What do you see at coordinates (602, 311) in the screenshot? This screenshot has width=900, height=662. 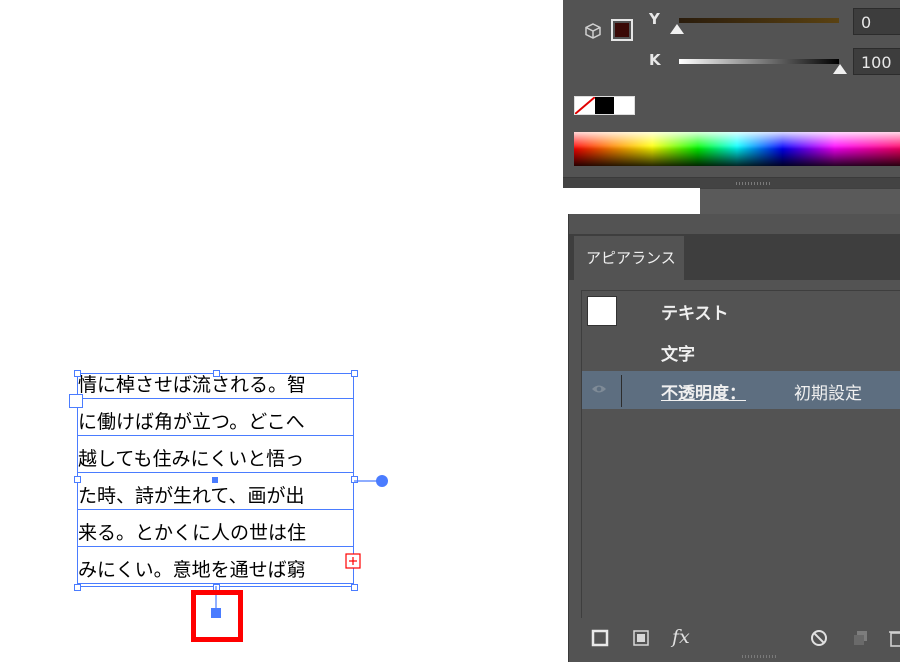 I see `text-thumbnail` at bounding box center [602, 311].